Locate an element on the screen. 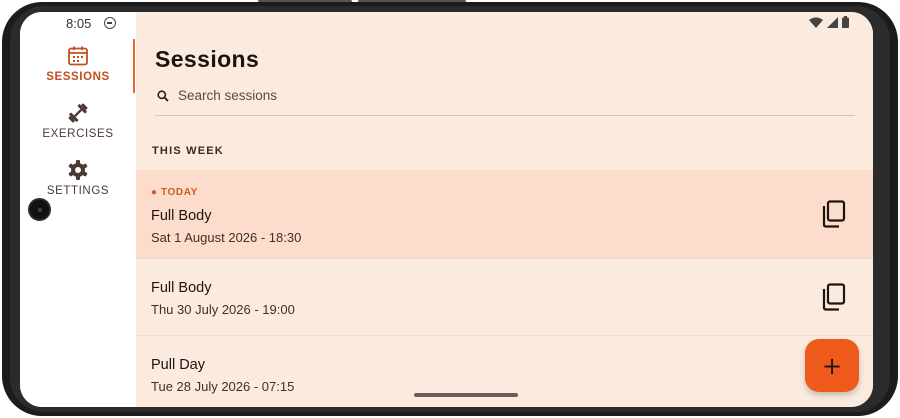 The height and width of the screenshot is (418, 900). session-date: Thu 30 July 2026 - 19:00 is located at coordinates (223, 309).